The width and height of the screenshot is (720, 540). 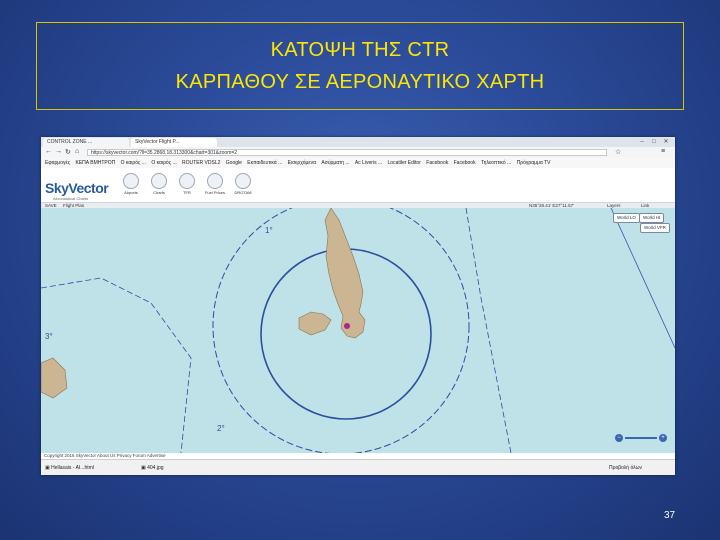 I want to click on back-icon: ←, so click(x=48, y=151).